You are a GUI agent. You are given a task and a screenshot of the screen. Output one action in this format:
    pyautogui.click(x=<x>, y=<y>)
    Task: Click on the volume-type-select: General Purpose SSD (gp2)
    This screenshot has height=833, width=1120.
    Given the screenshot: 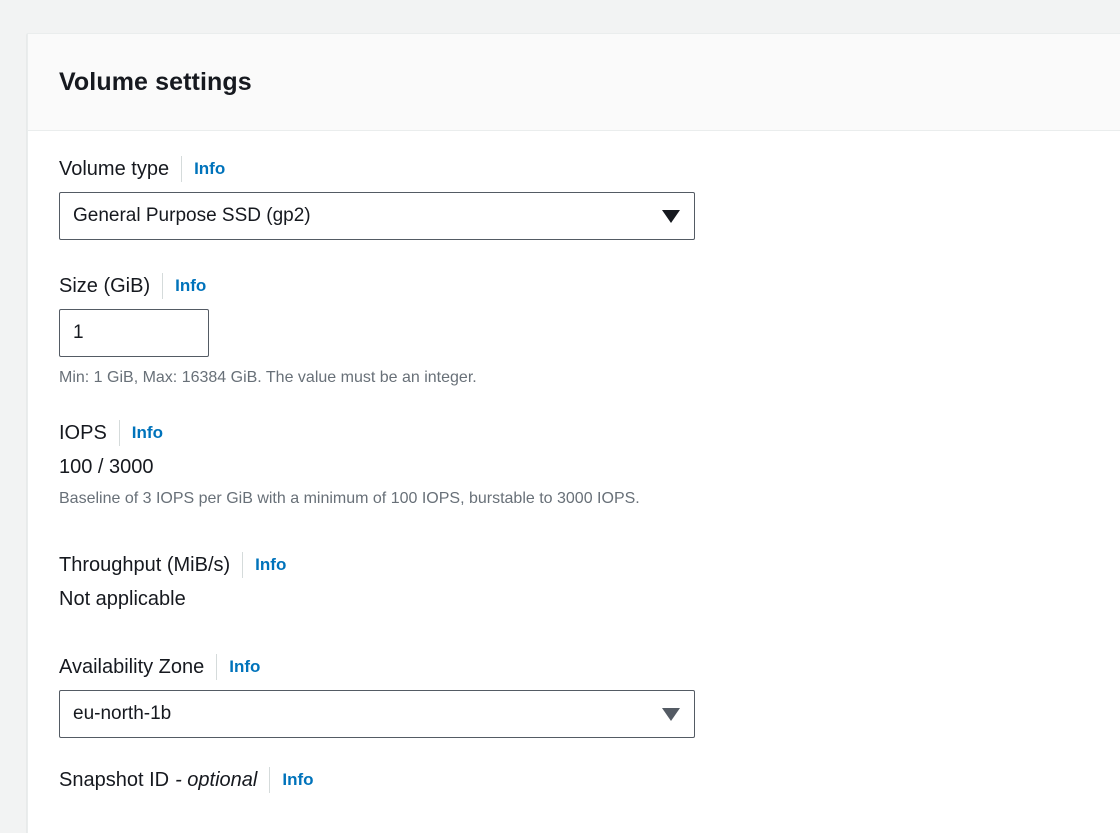 What is the action you would take?
    pyautogui.click(x=377, y=216)
    